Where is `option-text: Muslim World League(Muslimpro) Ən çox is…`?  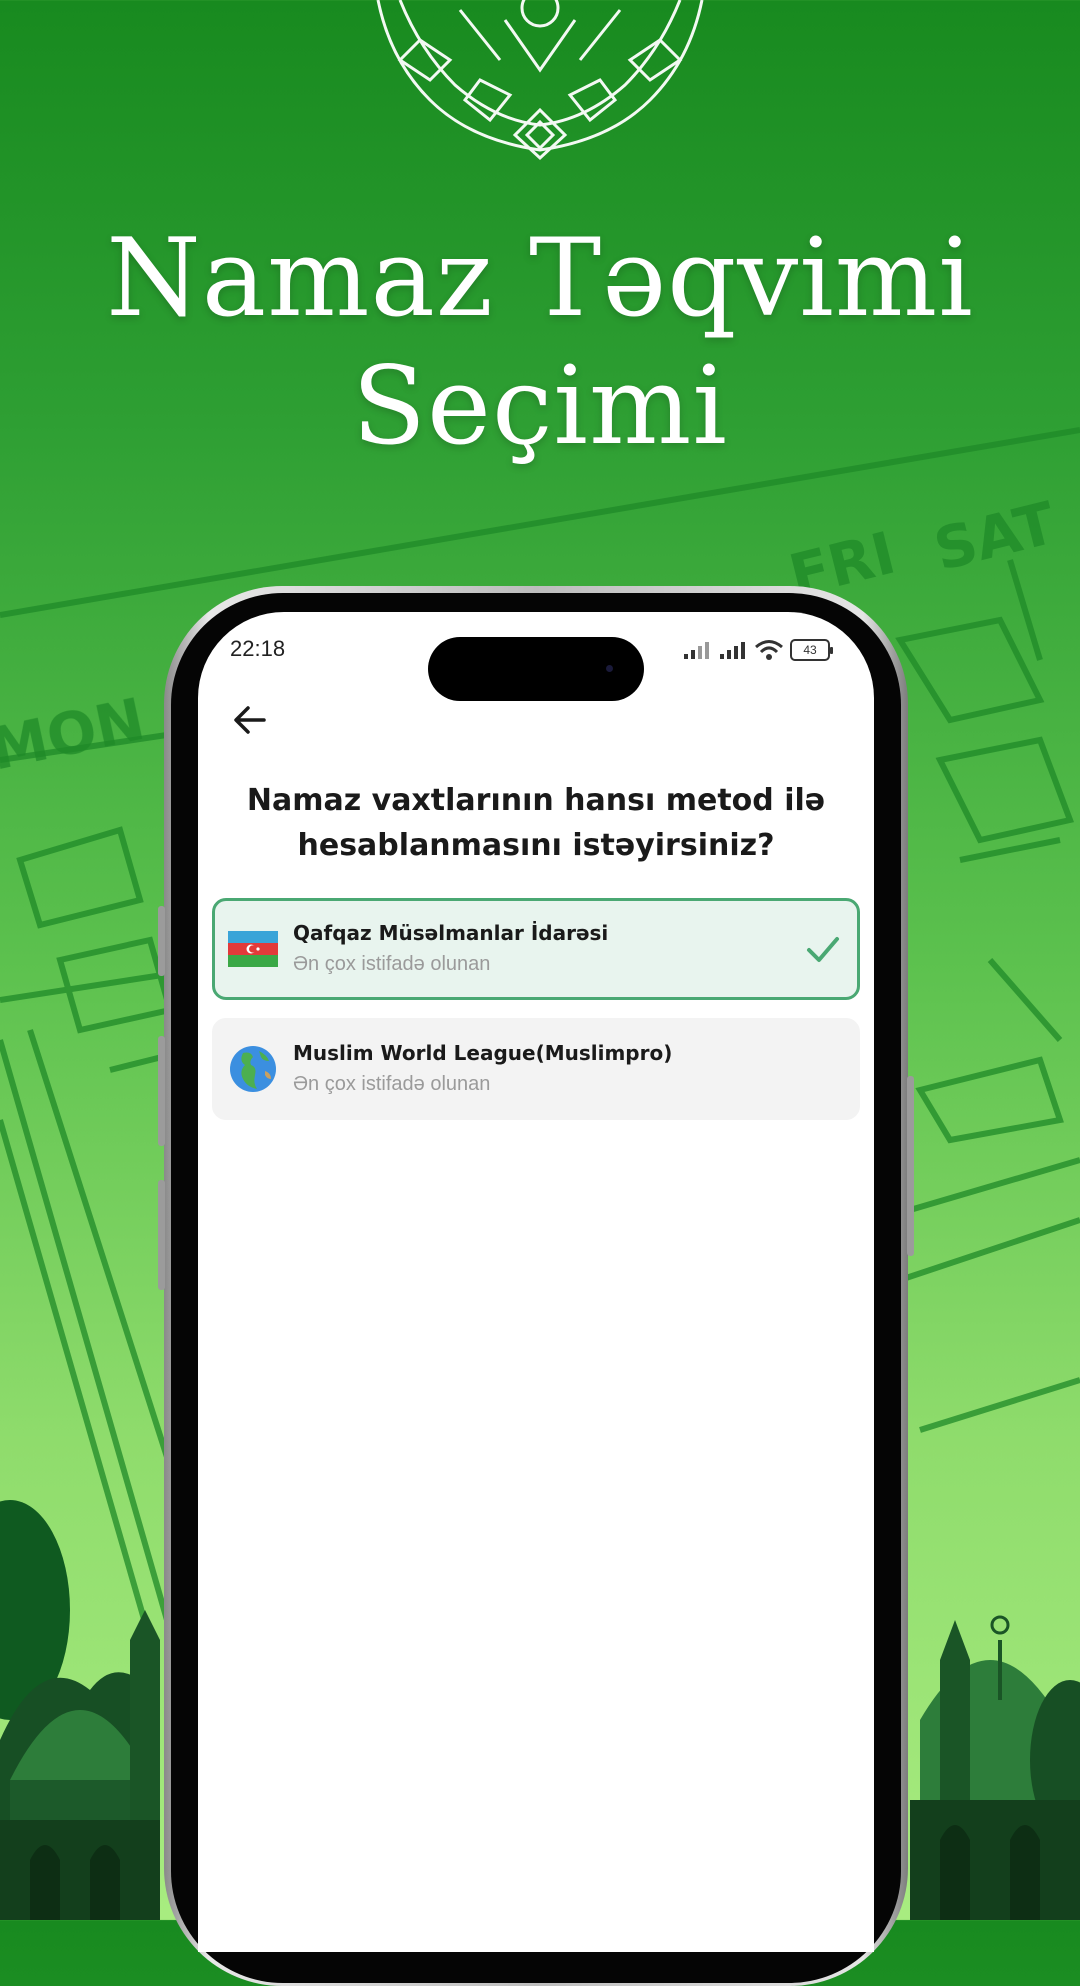
option-text: Muslim World League(Muslimpro) Ən çox is… is located at coordinates (575, 1069).